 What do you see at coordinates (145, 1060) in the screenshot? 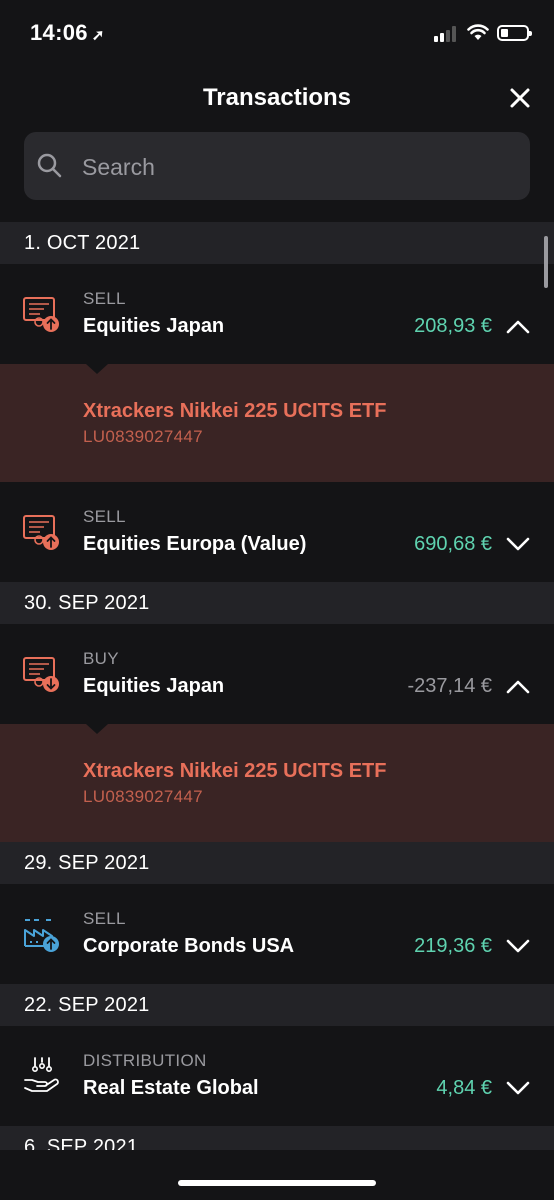
I see `transaction-type: DISTRIBUTION` at bounding box center [145, 1060].